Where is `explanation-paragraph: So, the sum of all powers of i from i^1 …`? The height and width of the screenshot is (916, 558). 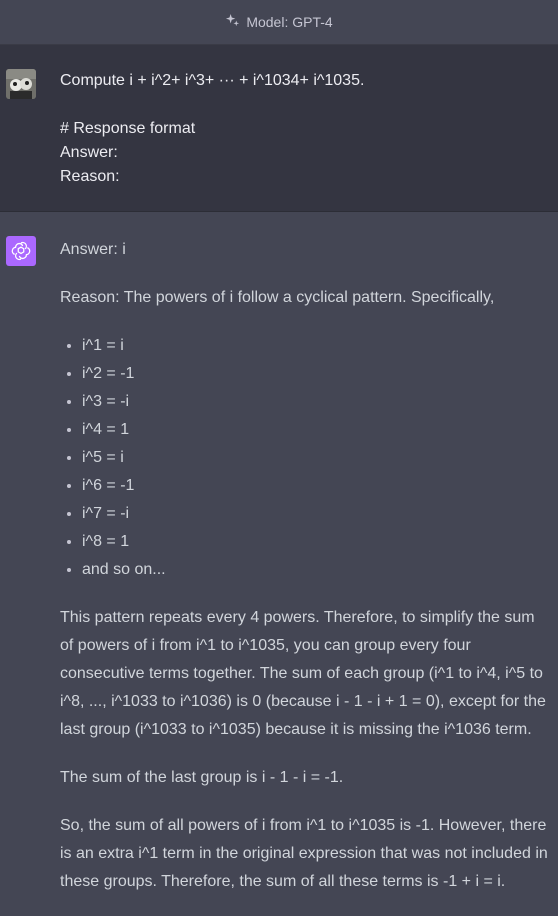
explanation-paragraph: So, the sum of all powers of i from i^1 … is located at coordinates (304, 853).